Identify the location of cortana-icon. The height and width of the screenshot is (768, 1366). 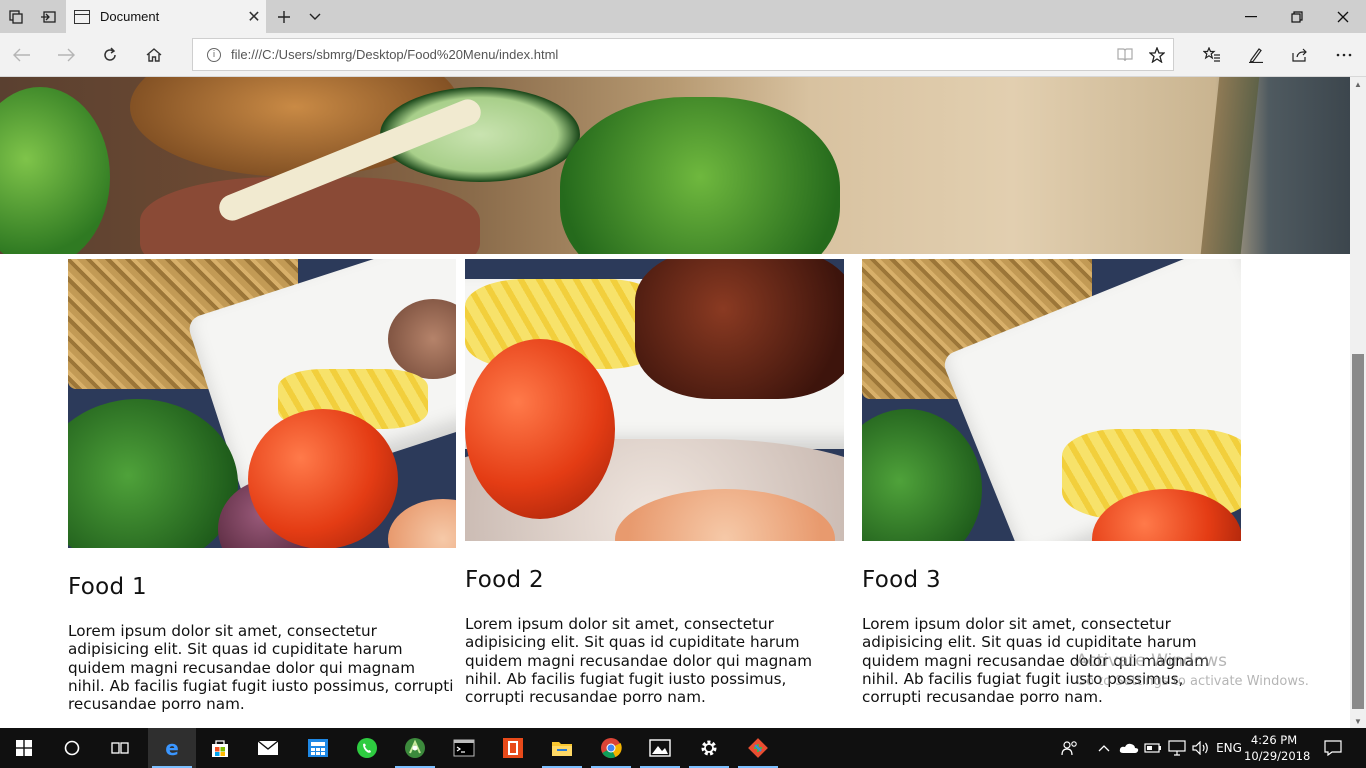
(72, 748).